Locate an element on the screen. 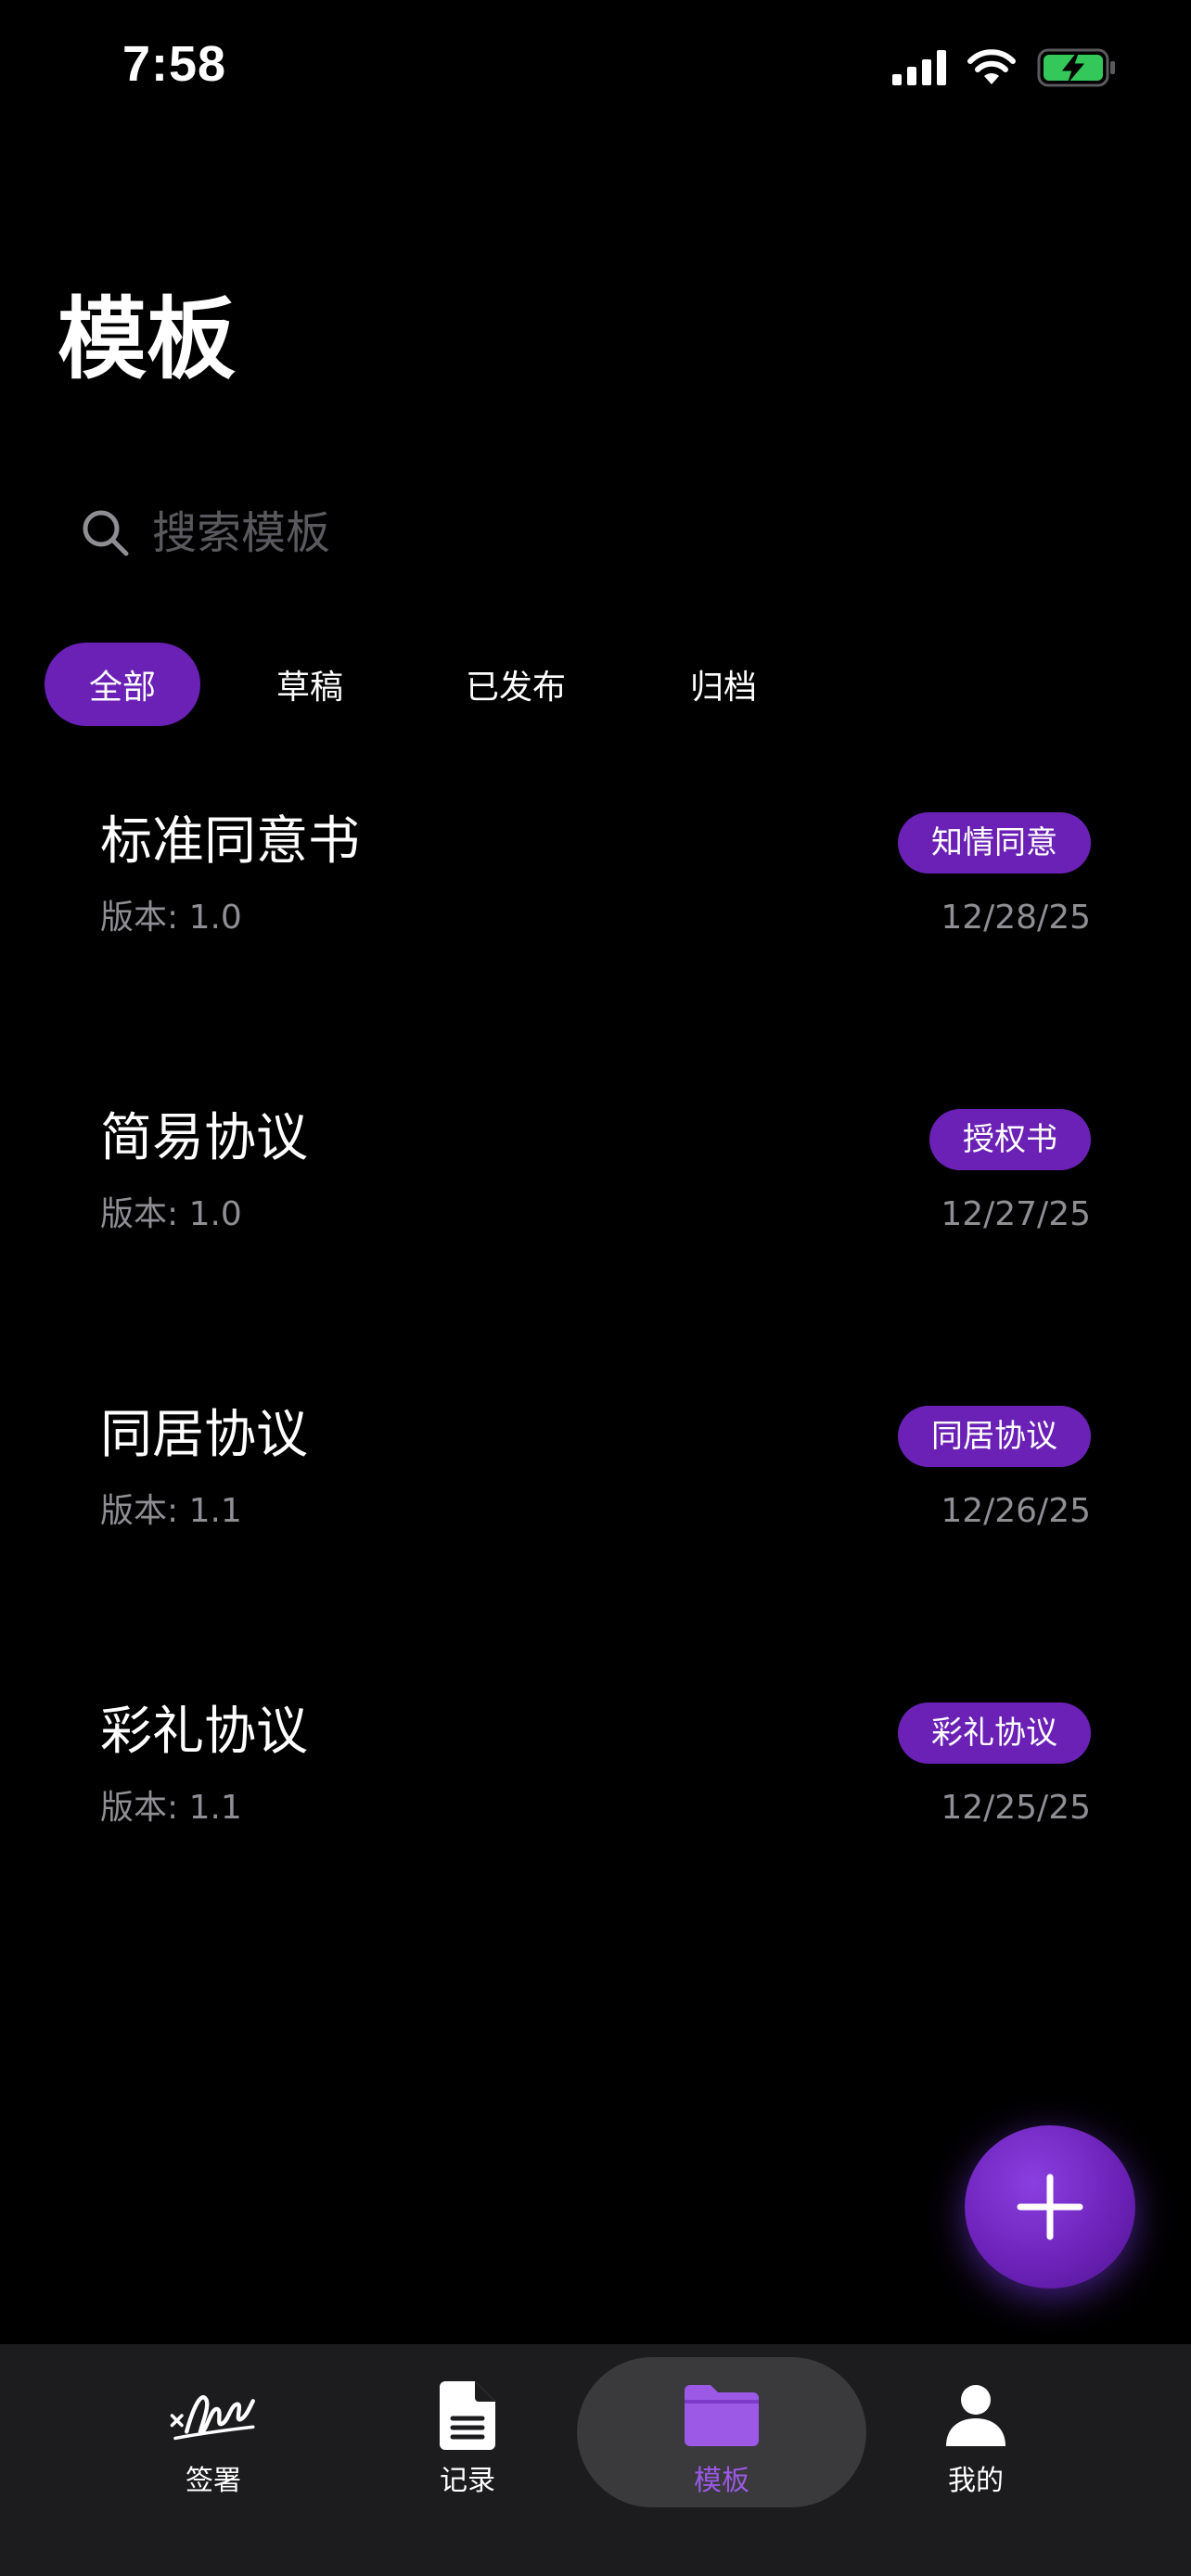  page-title: 模板 is located at coordinates (147, 339).